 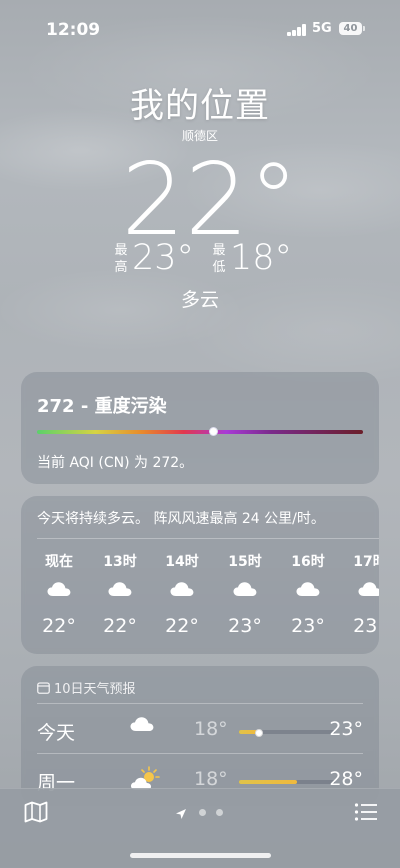 What do you see at coordinates (364, 28) in the screenshot?
I see `battery-tip` at bounding box center [364, 28].